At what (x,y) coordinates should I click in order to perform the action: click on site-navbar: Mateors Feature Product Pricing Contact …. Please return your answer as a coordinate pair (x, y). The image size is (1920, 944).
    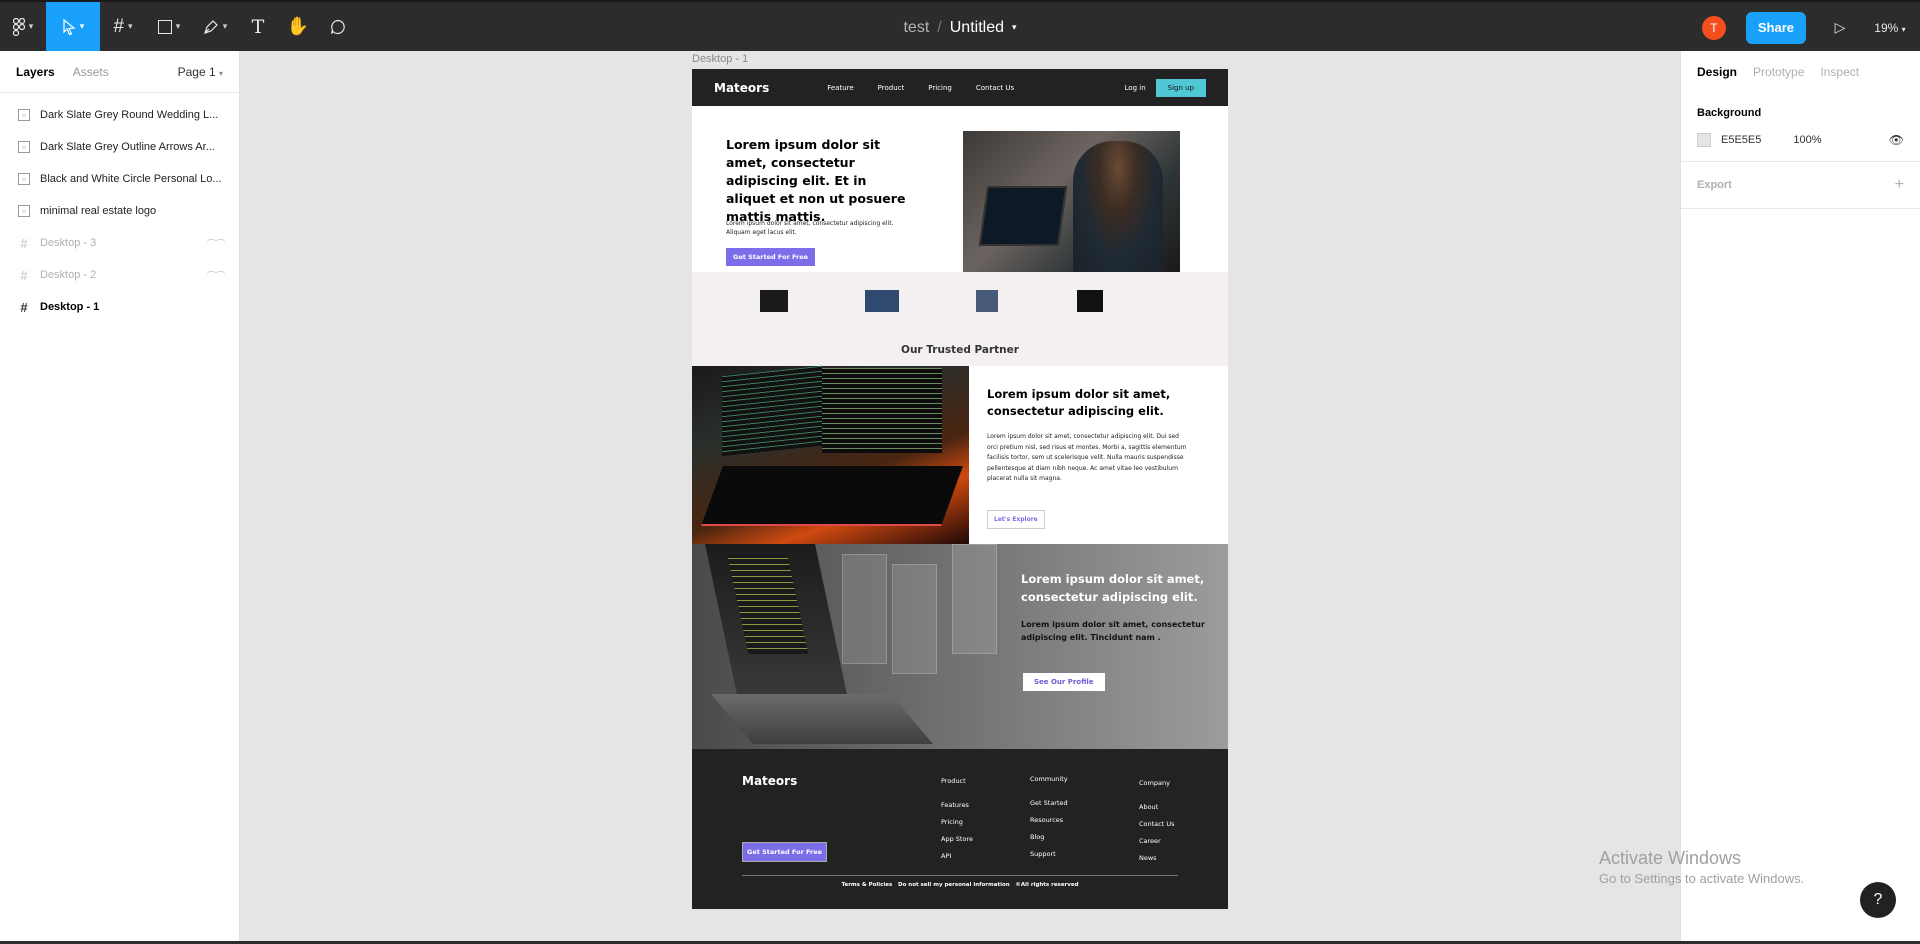
    Looking at the image, I should click on (960, 87).